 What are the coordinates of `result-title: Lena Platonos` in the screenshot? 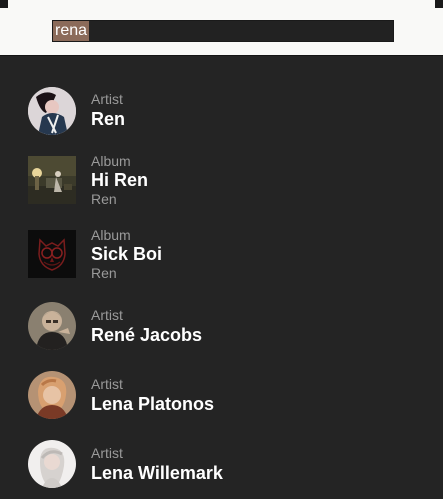 It's located at (153, 404).